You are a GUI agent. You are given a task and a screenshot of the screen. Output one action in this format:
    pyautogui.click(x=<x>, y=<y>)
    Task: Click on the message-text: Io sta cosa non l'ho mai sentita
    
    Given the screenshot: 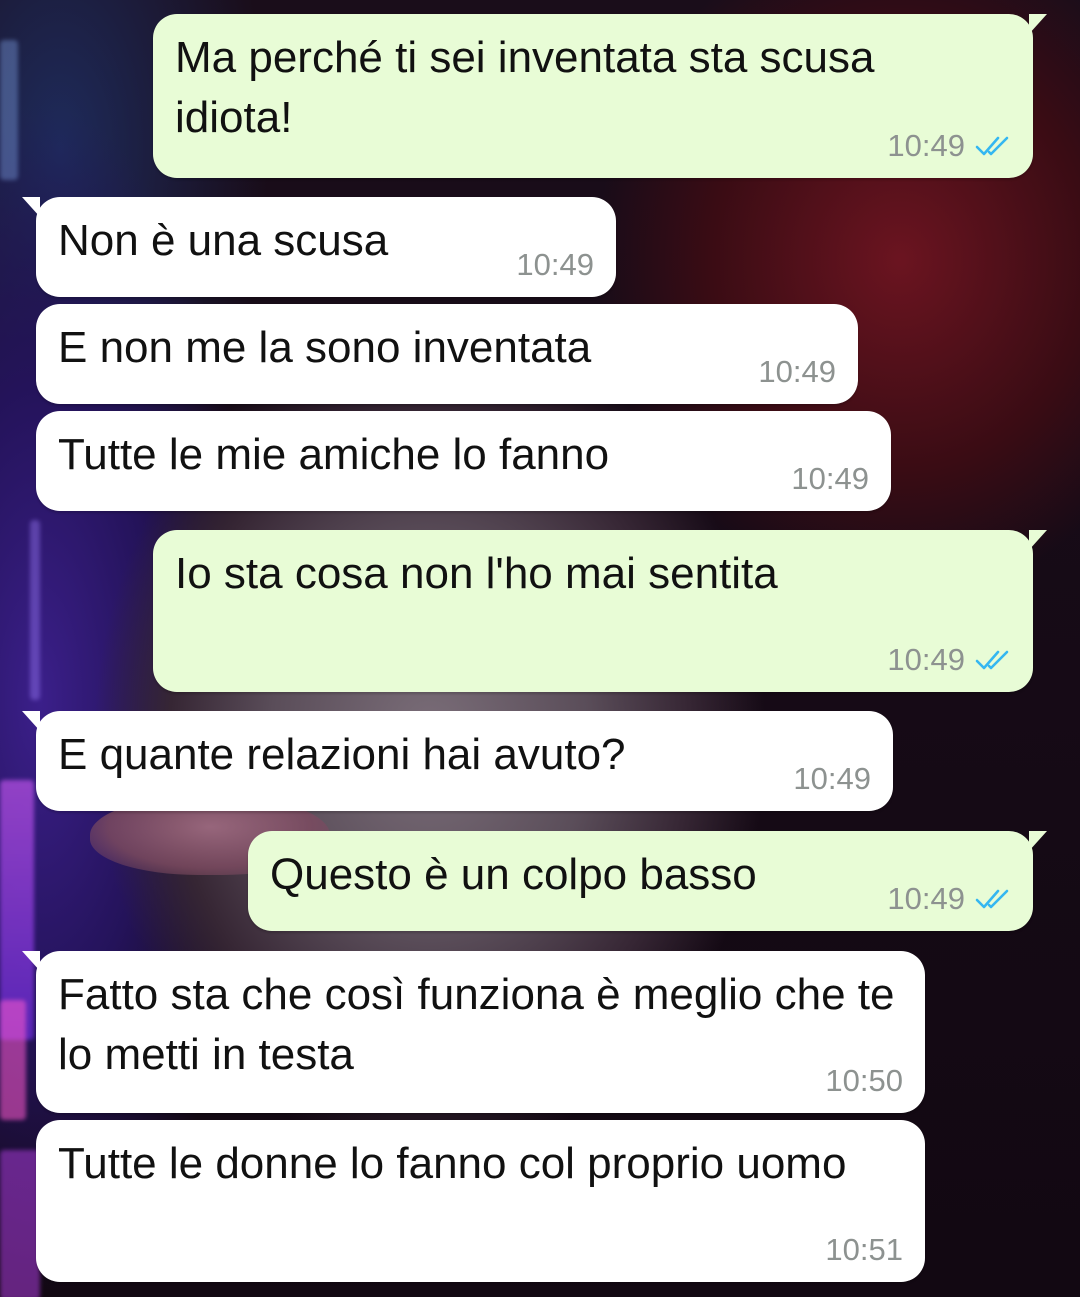 What is the action you would take?
    pyautogui.click(x=476, y=573)
    